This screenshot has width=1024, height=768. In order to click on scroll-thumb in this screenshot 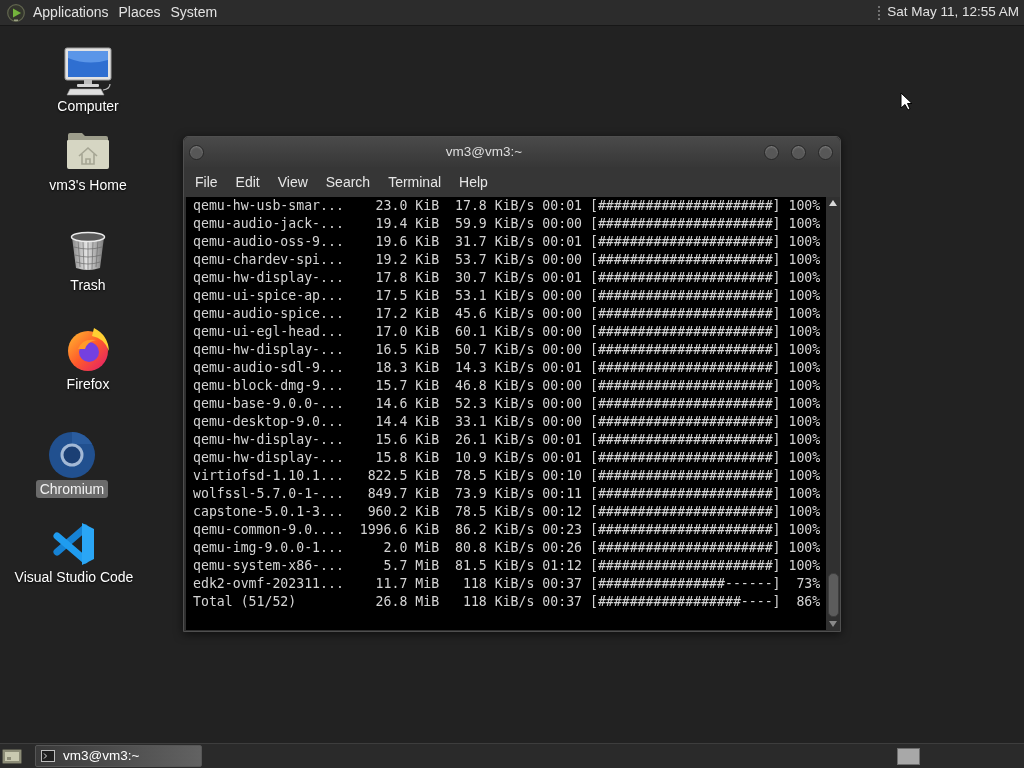, I will do `click(833, 595)`.